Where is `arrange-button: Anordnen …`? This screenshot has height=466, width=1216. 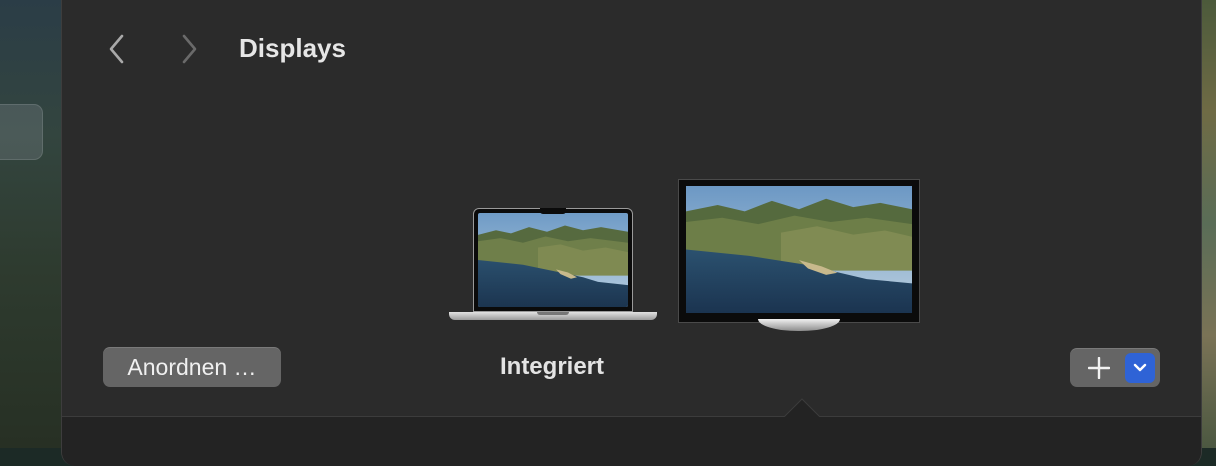
arrange-button: Anordnen … is located at coordinates (192, 367).